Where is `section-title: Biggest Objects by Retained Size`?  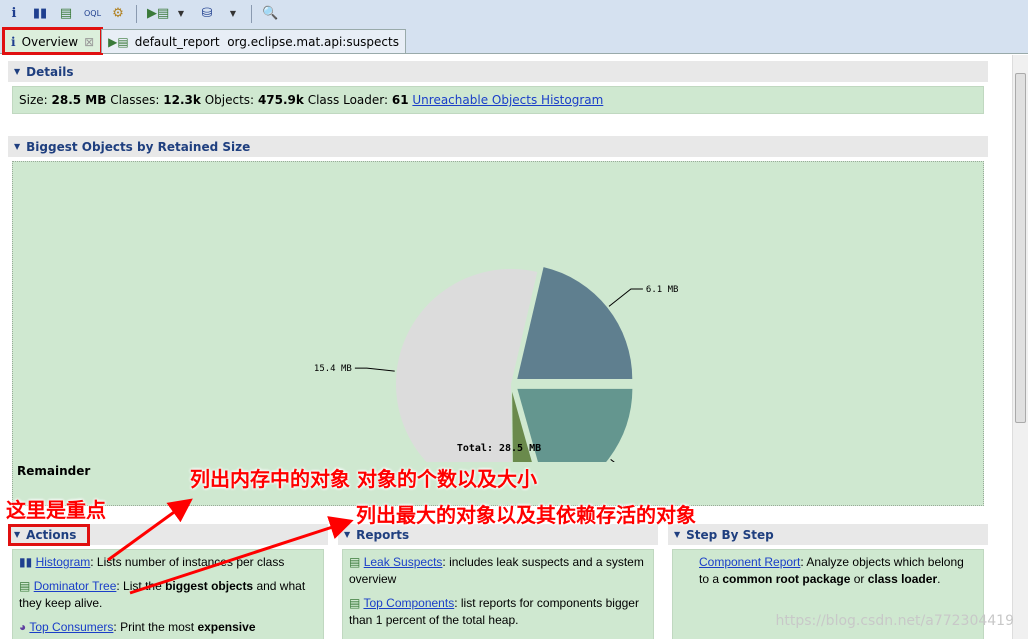
section-title: Biggest Objects by Retained Size is located at coordinates (138, 146).